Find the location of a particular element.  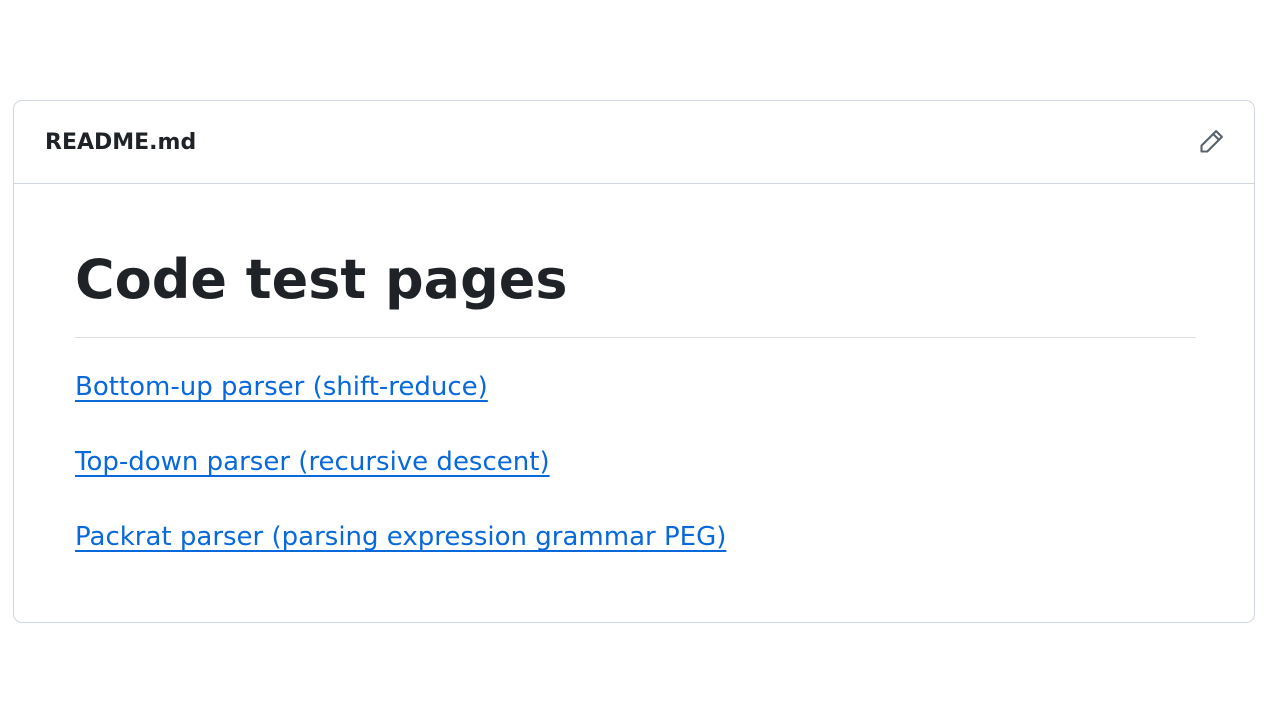

page-title: Code test pages is located at coordinates (321, 279).